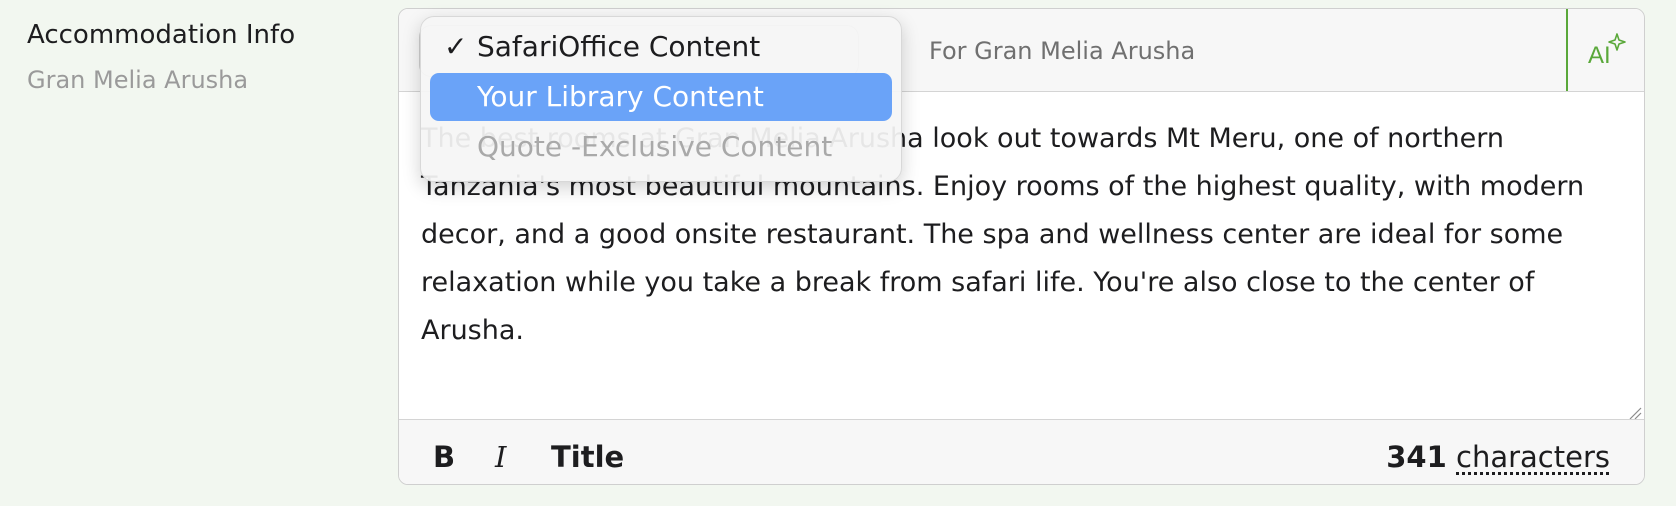 This screenshot has width=1676, height=506. What do you see at coordinates (620, 96) in the screenshot?
I see `dropdown-option-label: Your Library Content` at bounding box center [620, 96].